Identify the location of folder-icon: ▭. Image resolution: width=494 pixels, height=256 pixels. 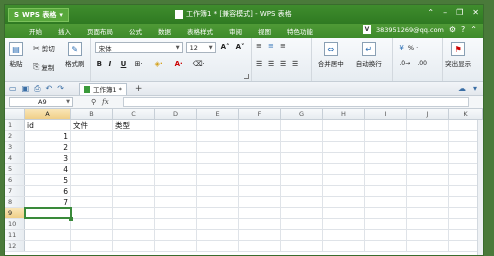
(13, 88).